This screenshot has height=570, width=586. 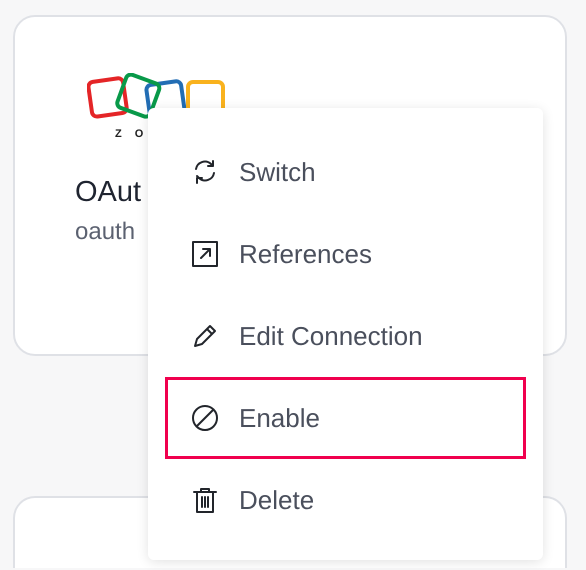 What do you see at coordinates (131, 134) in the screenshot?
I see `logo-text: Z O` at bounding box center [131, 134].